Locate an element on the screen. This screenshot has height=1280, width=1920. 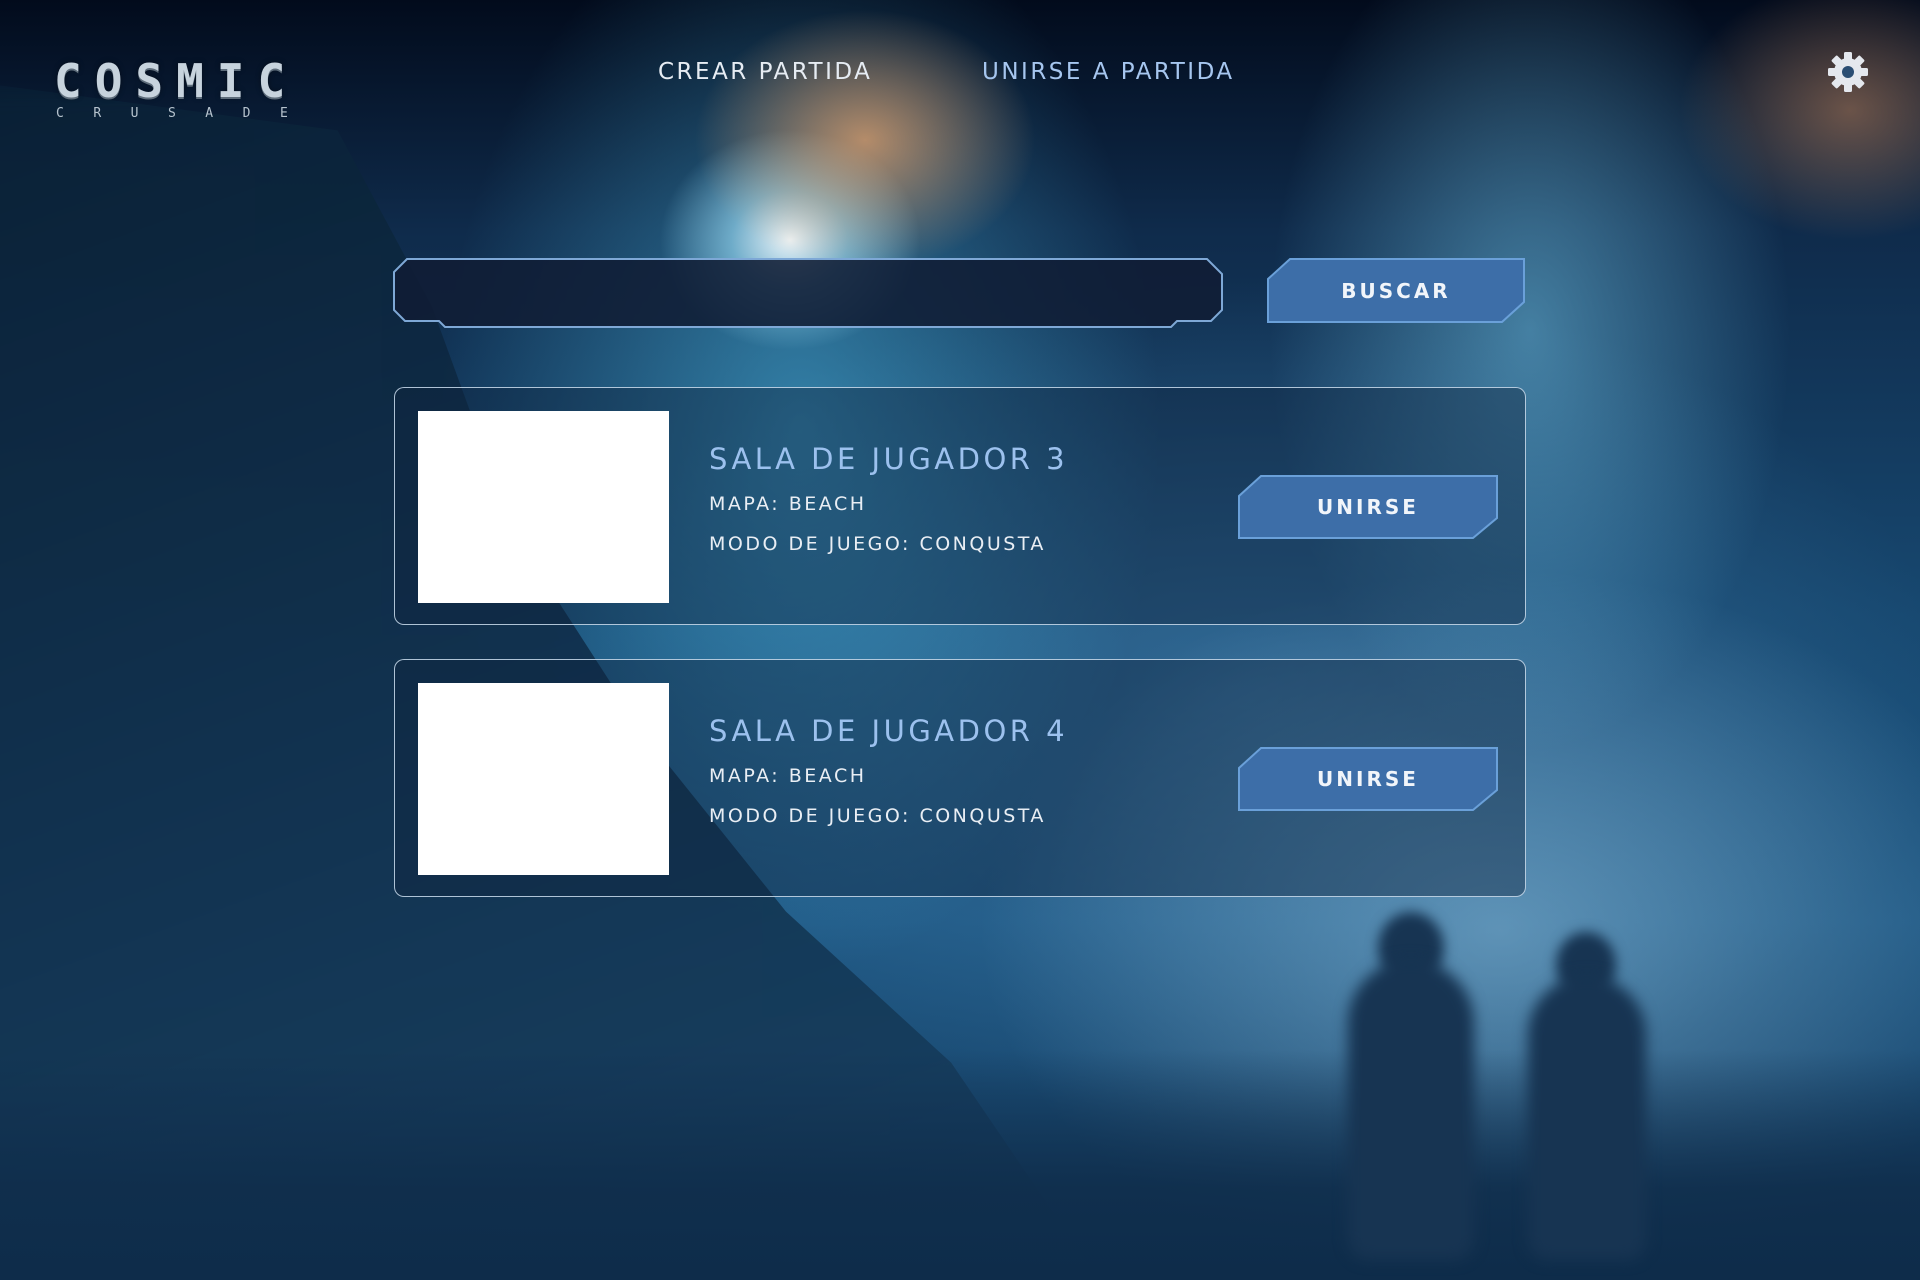
settings-button is located at coordinates (1848, 72).